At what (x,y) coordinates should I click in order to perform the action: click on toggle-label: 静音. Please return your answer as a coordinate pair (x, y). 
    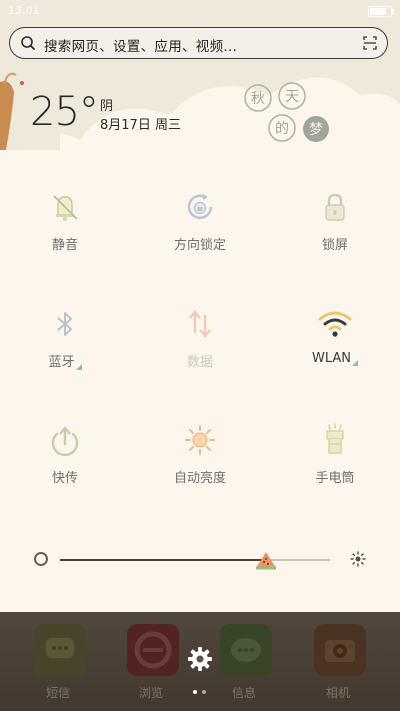
    Looking at the image, I should click on (64, 245).